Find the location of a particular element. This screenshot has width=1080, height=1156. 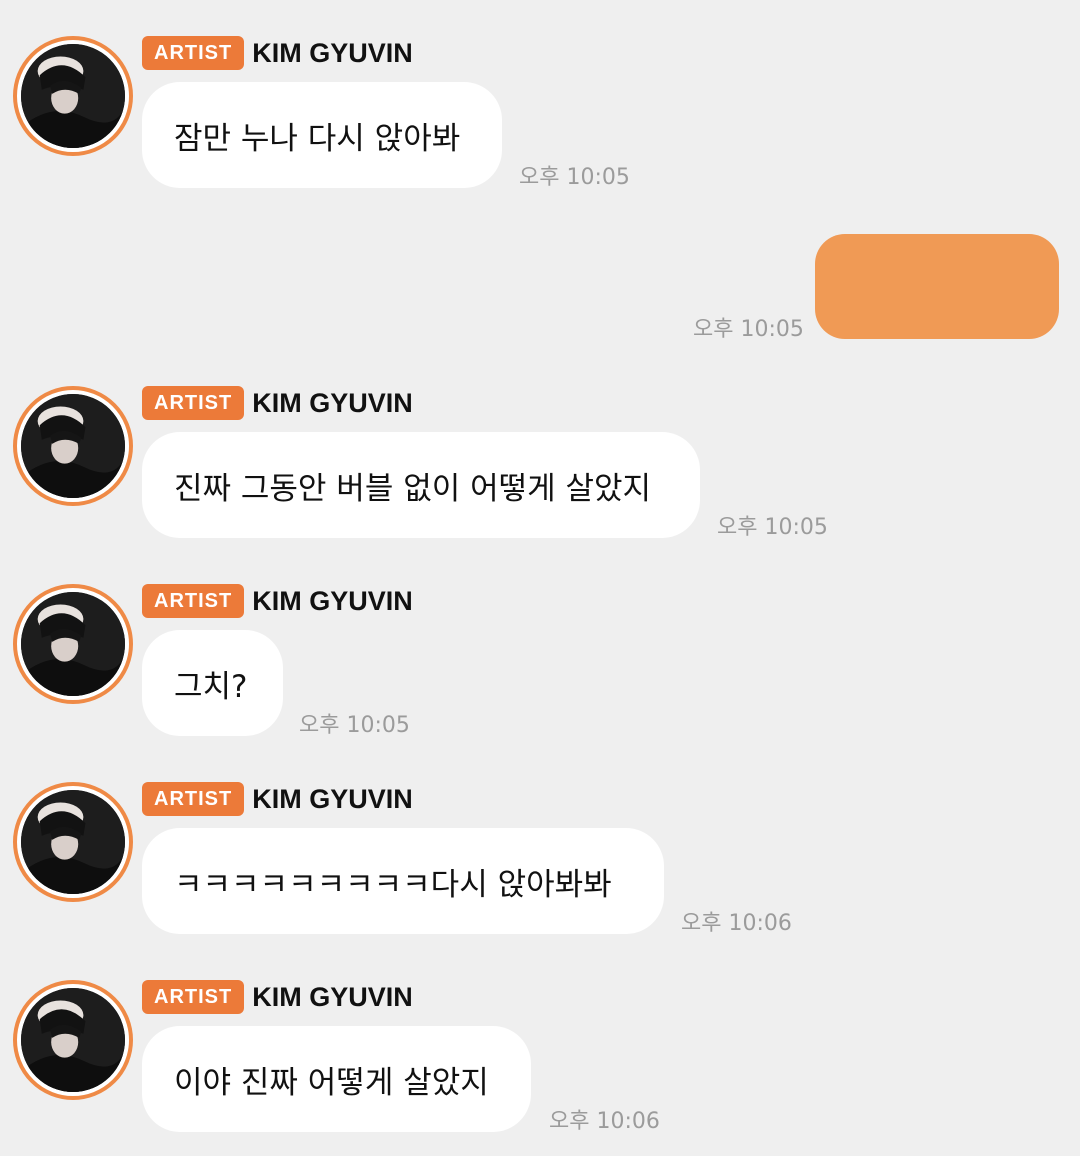

message-bubble: 진짜 그동안 버블 없이 어떻게 살았지 is located at coordinates (421, 485).